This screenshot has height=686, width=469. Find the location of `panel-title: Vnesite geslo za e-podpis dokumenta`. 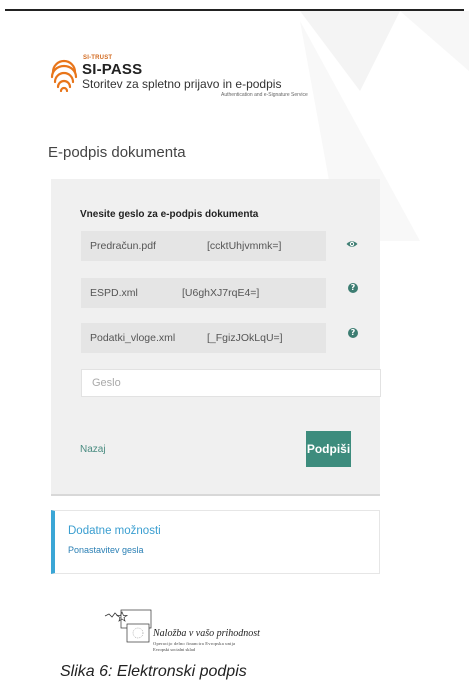

panel-title: Vnesite geslo za e-podpis dokumenta is located at coordinates (169, 214).